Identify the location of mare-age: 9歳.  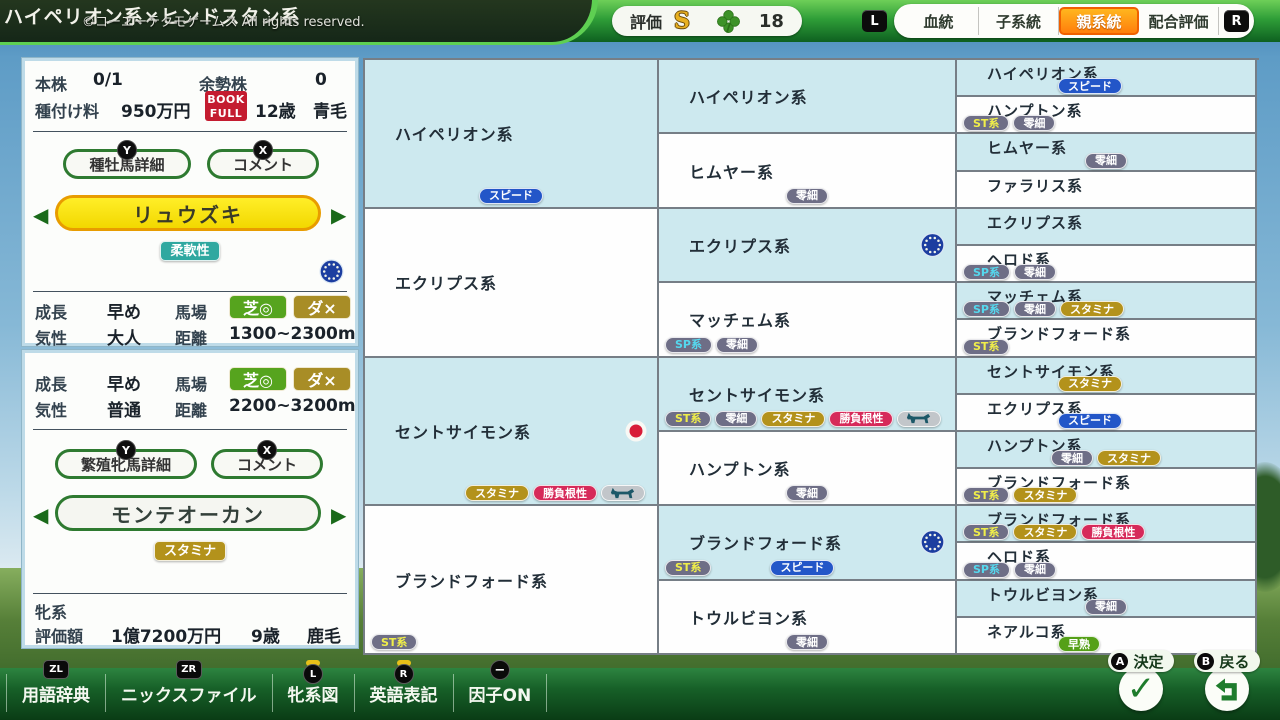
(265, 637).